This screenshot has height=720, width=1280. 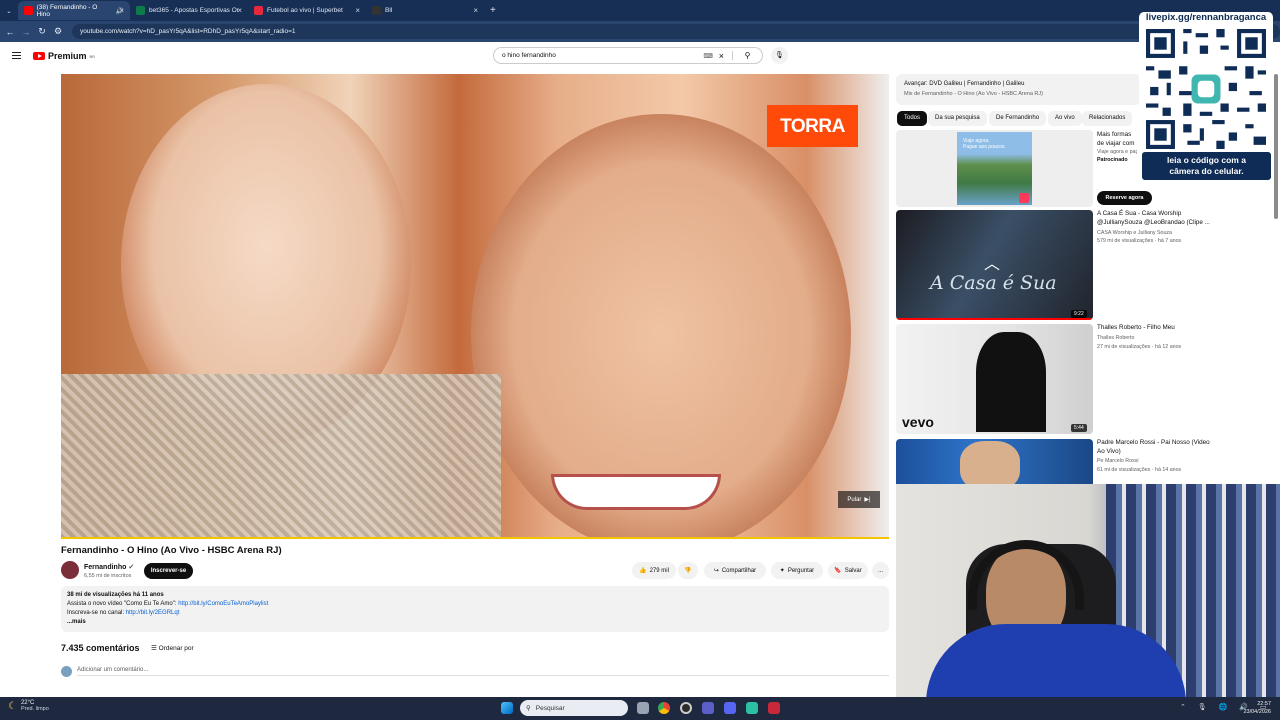 I want to click on youtube-premium-logo: Premium BR, so click(x=64, y=56).